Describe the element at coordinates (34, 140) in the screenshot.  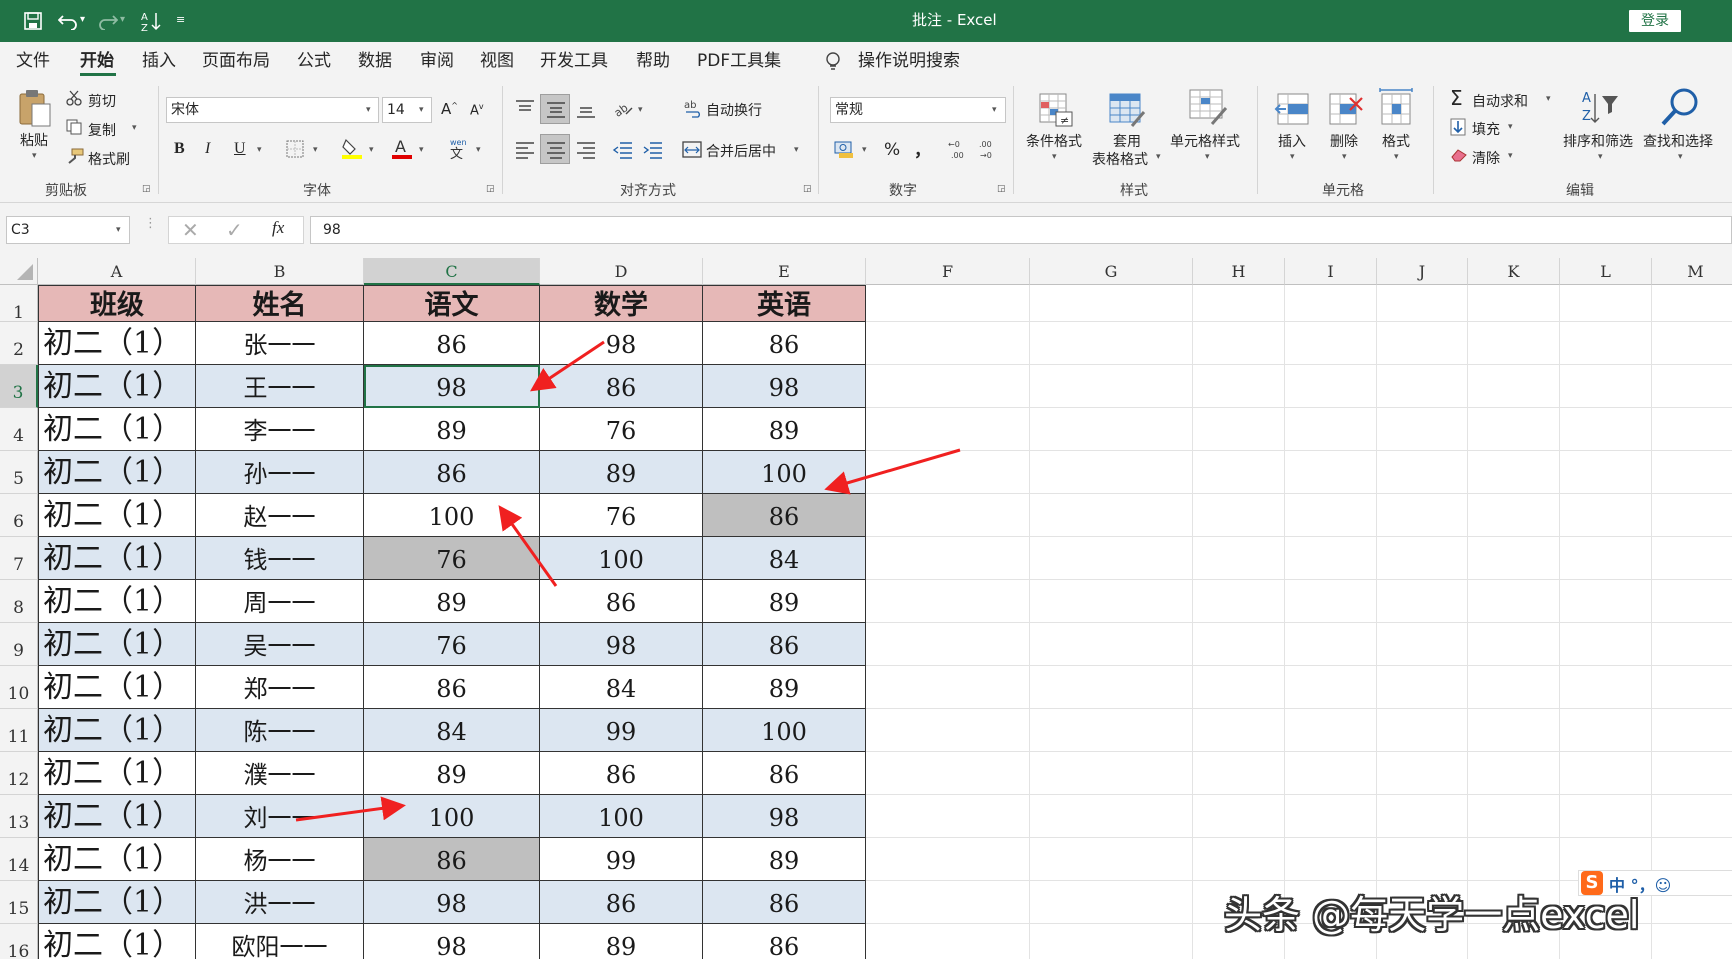
I see `paste-label: 粘贴` at that location.